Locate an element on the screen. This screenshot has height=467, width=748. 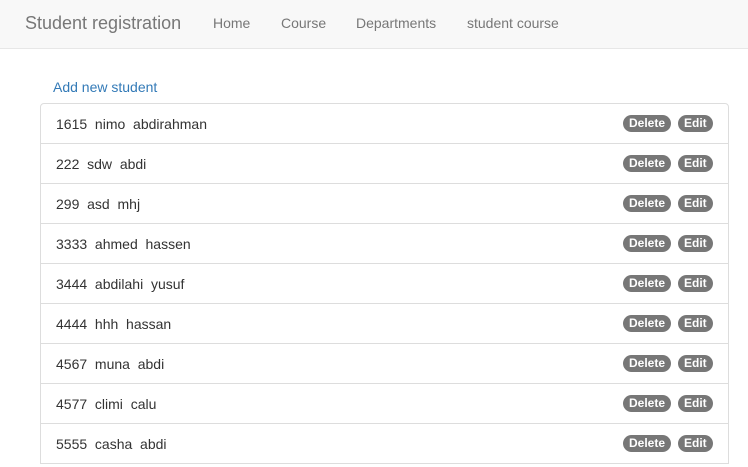
student-info: 1615 nimo abdirahman is located at coordinates (131, 124).